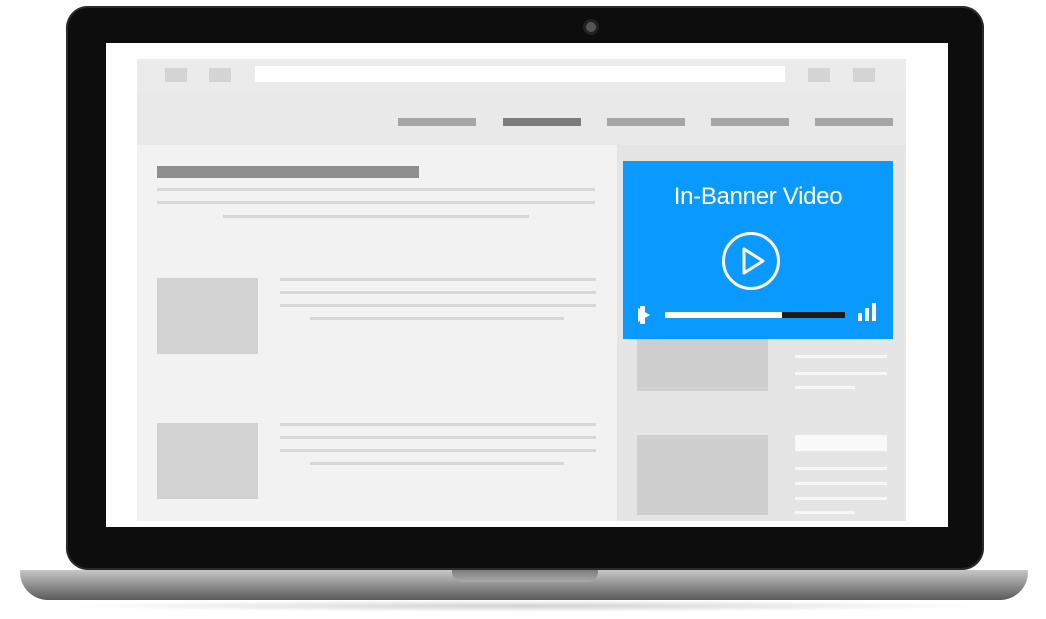 This screenshot has width=1046, height=619. What do you see at coordinates (723, 315) in the screenshot?
I see `video-progress-fill` at bounding box center [723, 315].